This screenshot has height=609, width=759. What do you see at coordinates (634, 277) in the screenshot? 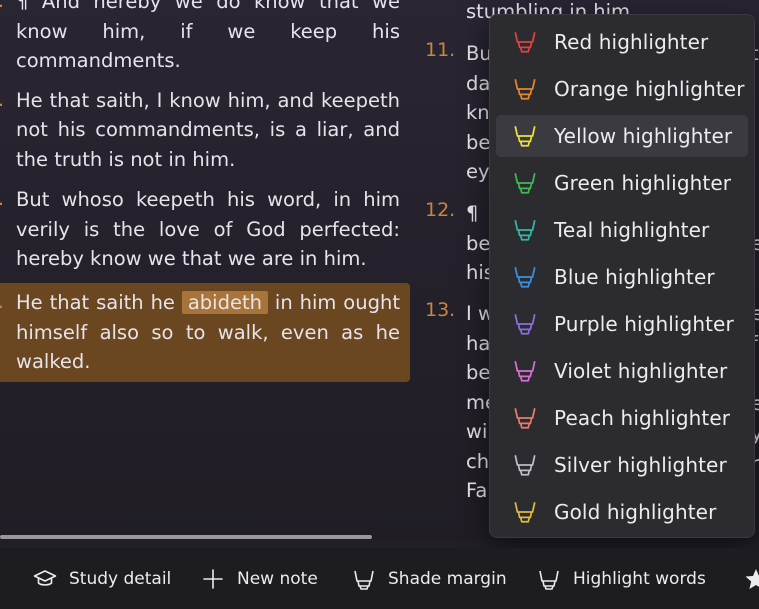
I see `menu-item-label: Blue highlighter` at bounding box center [634, 277].